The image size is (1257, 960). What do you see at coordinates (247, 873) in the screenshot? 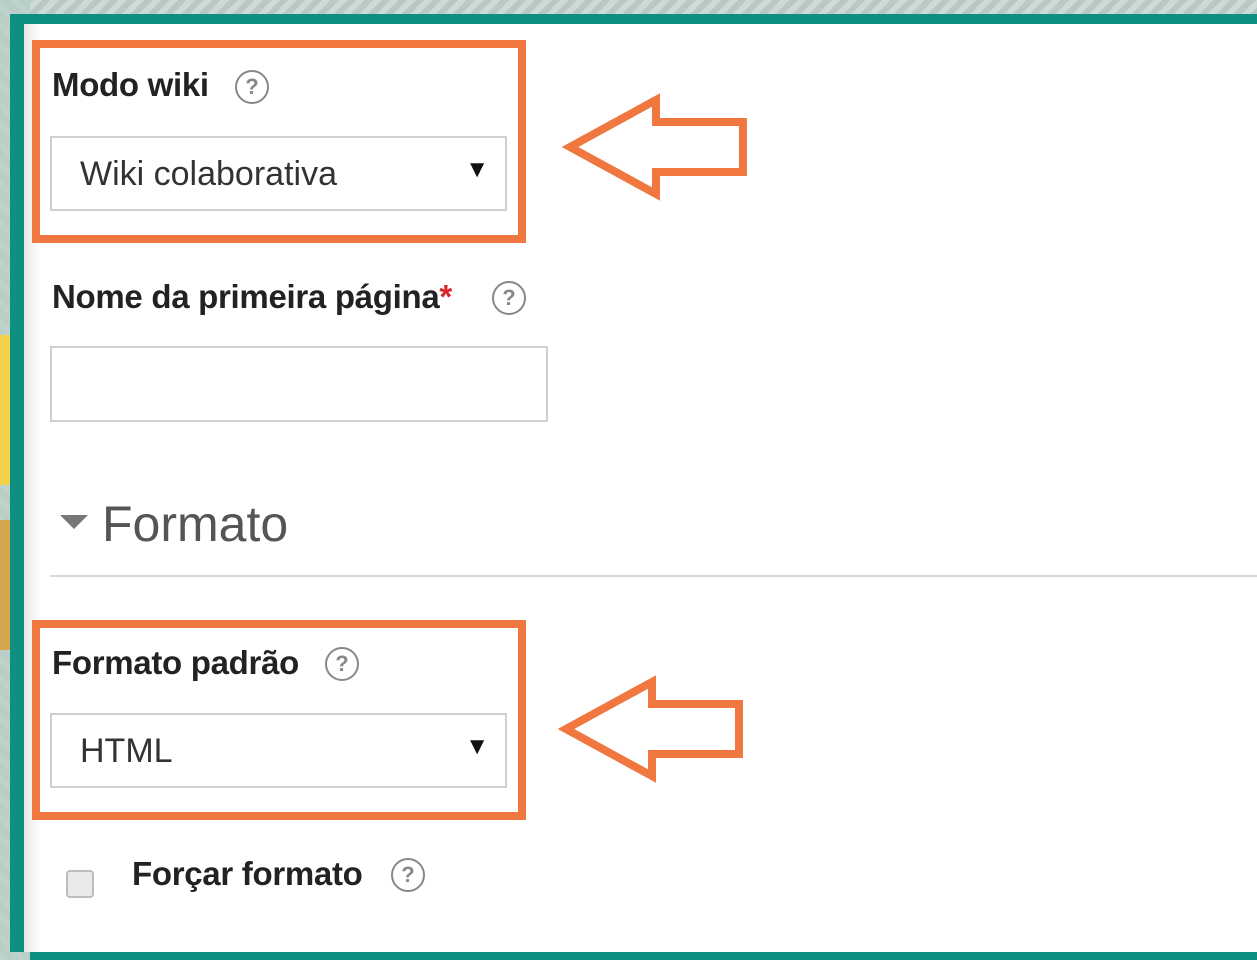
I see `force-format-label: Forçar formato` at bounding box center [247, 873].